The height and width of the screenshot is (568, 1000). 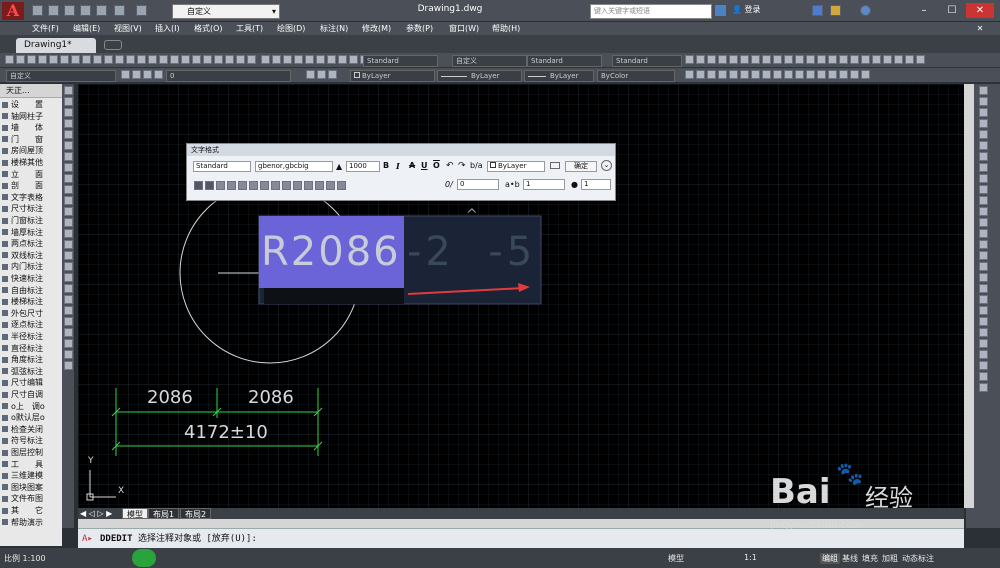 What do you see at coordinates (22, 128) in the screenshot?
I see `panel-item: 墙 体` at bounding box center [22, 128].